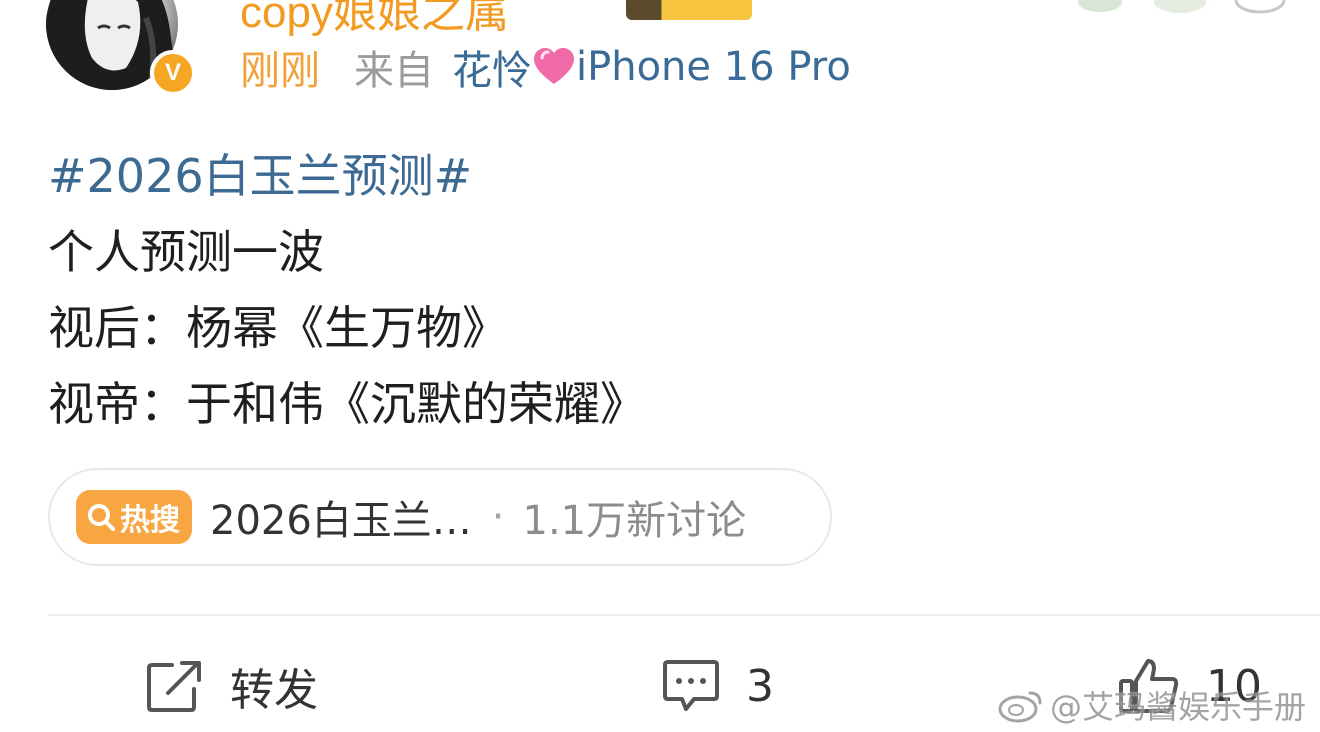  Describe the element at coordinates (186, 252) in the screenshot. I see `content-line: 个人预测一波` at that location.